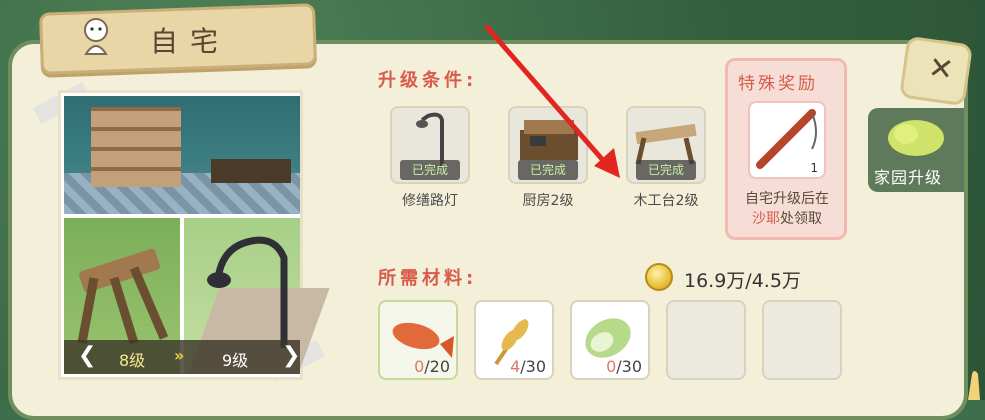 This screenshot has height=420, width=985. What do you see at coordinates (974, 385) in the screenshot?
I see `pointer-hand-icon` at bounding box center [974, 385].